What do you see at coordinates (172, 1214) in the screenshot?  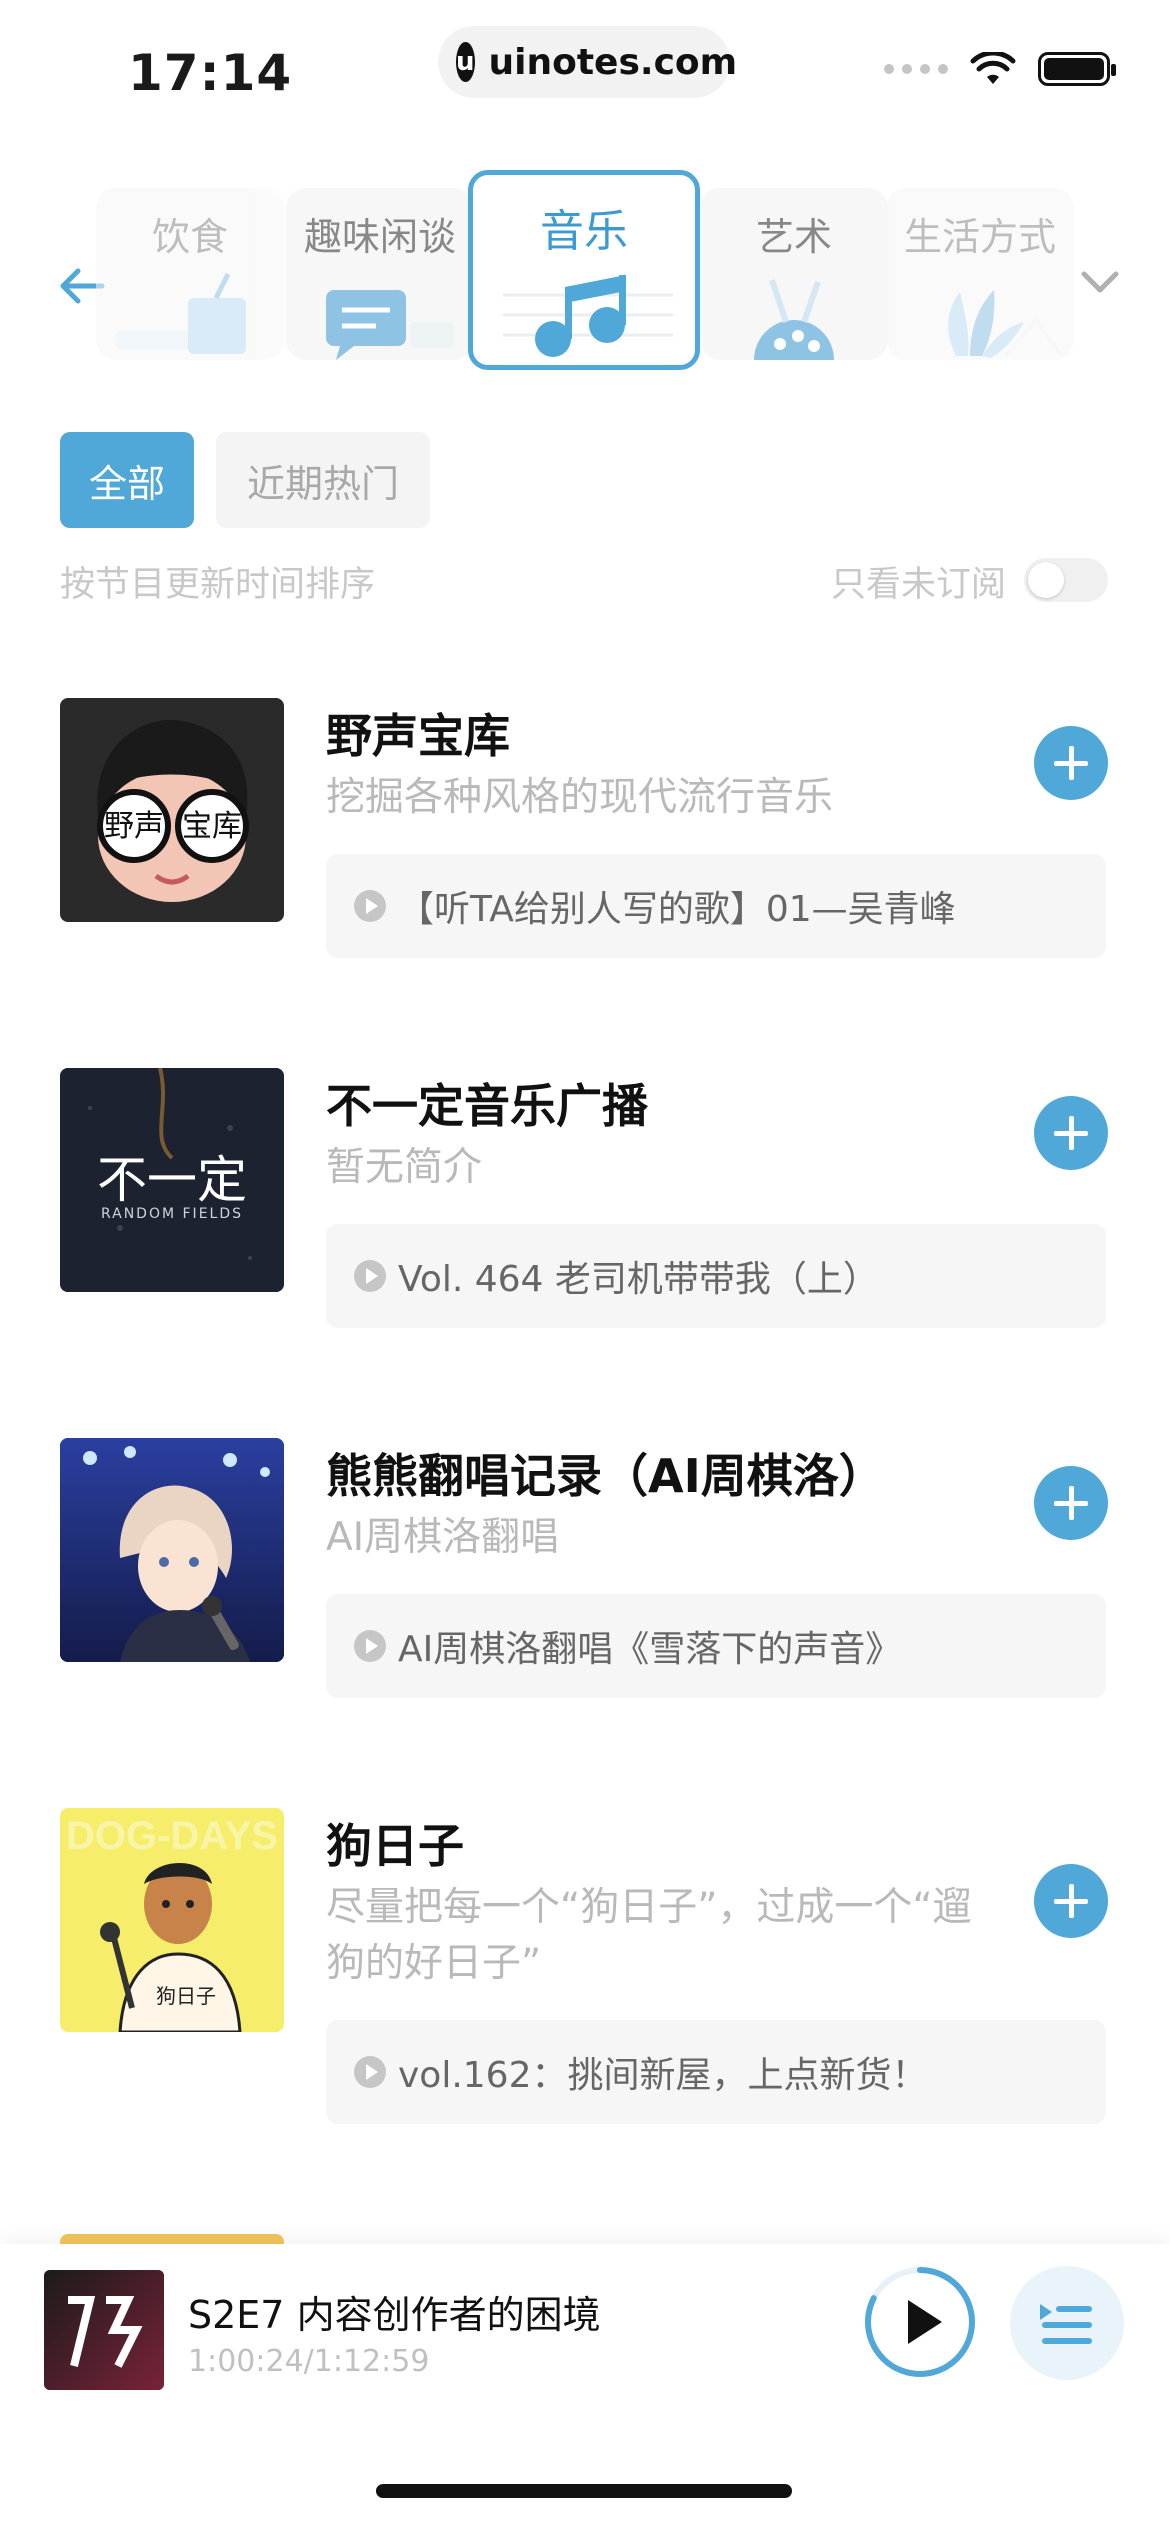 I see `cover-subtitle: RANDOM FIELDS` at bounding box center [172, 1214].